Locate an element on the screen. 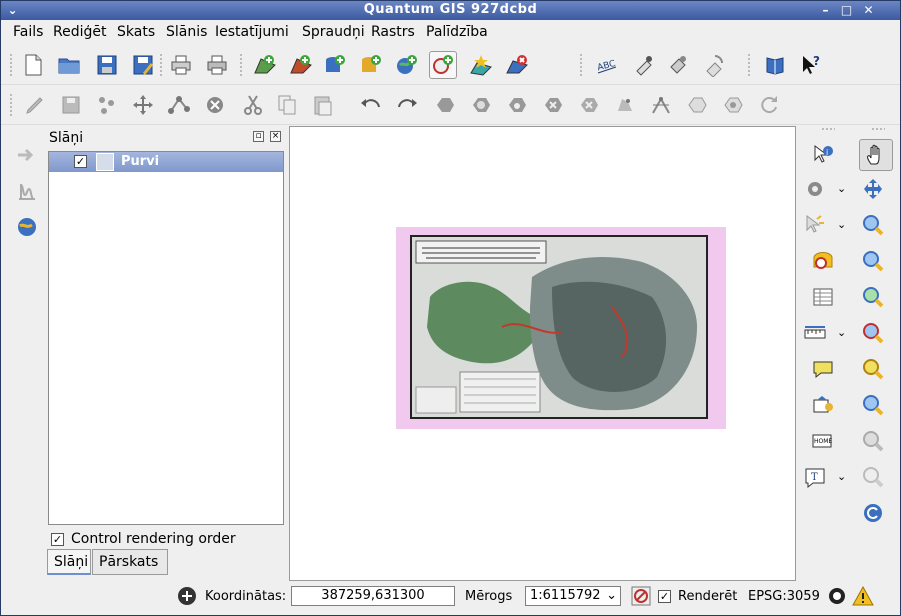 The height and width of the screenshot is (616, 901). whats-this-button: ? is located at coordinates (811, 65).